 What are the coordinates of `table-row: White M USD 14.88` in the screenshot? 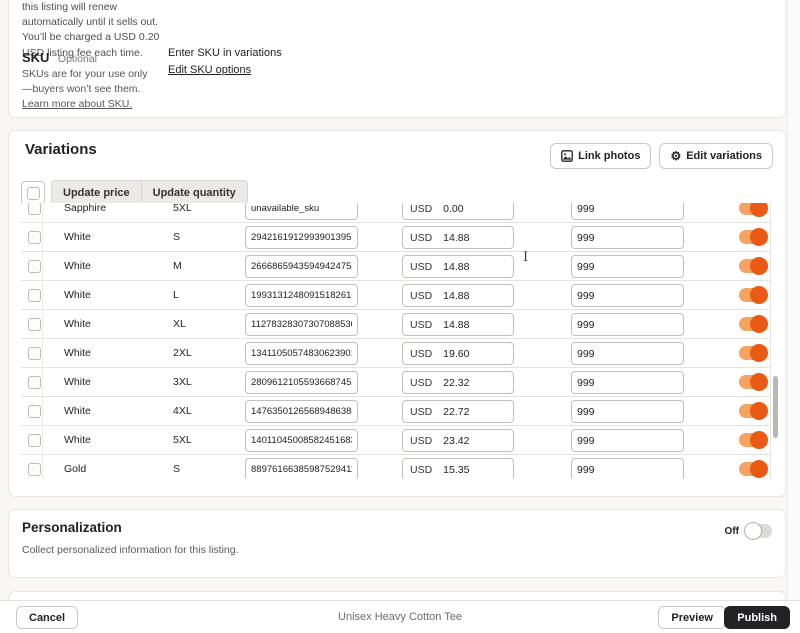 It's located at (395, 266).